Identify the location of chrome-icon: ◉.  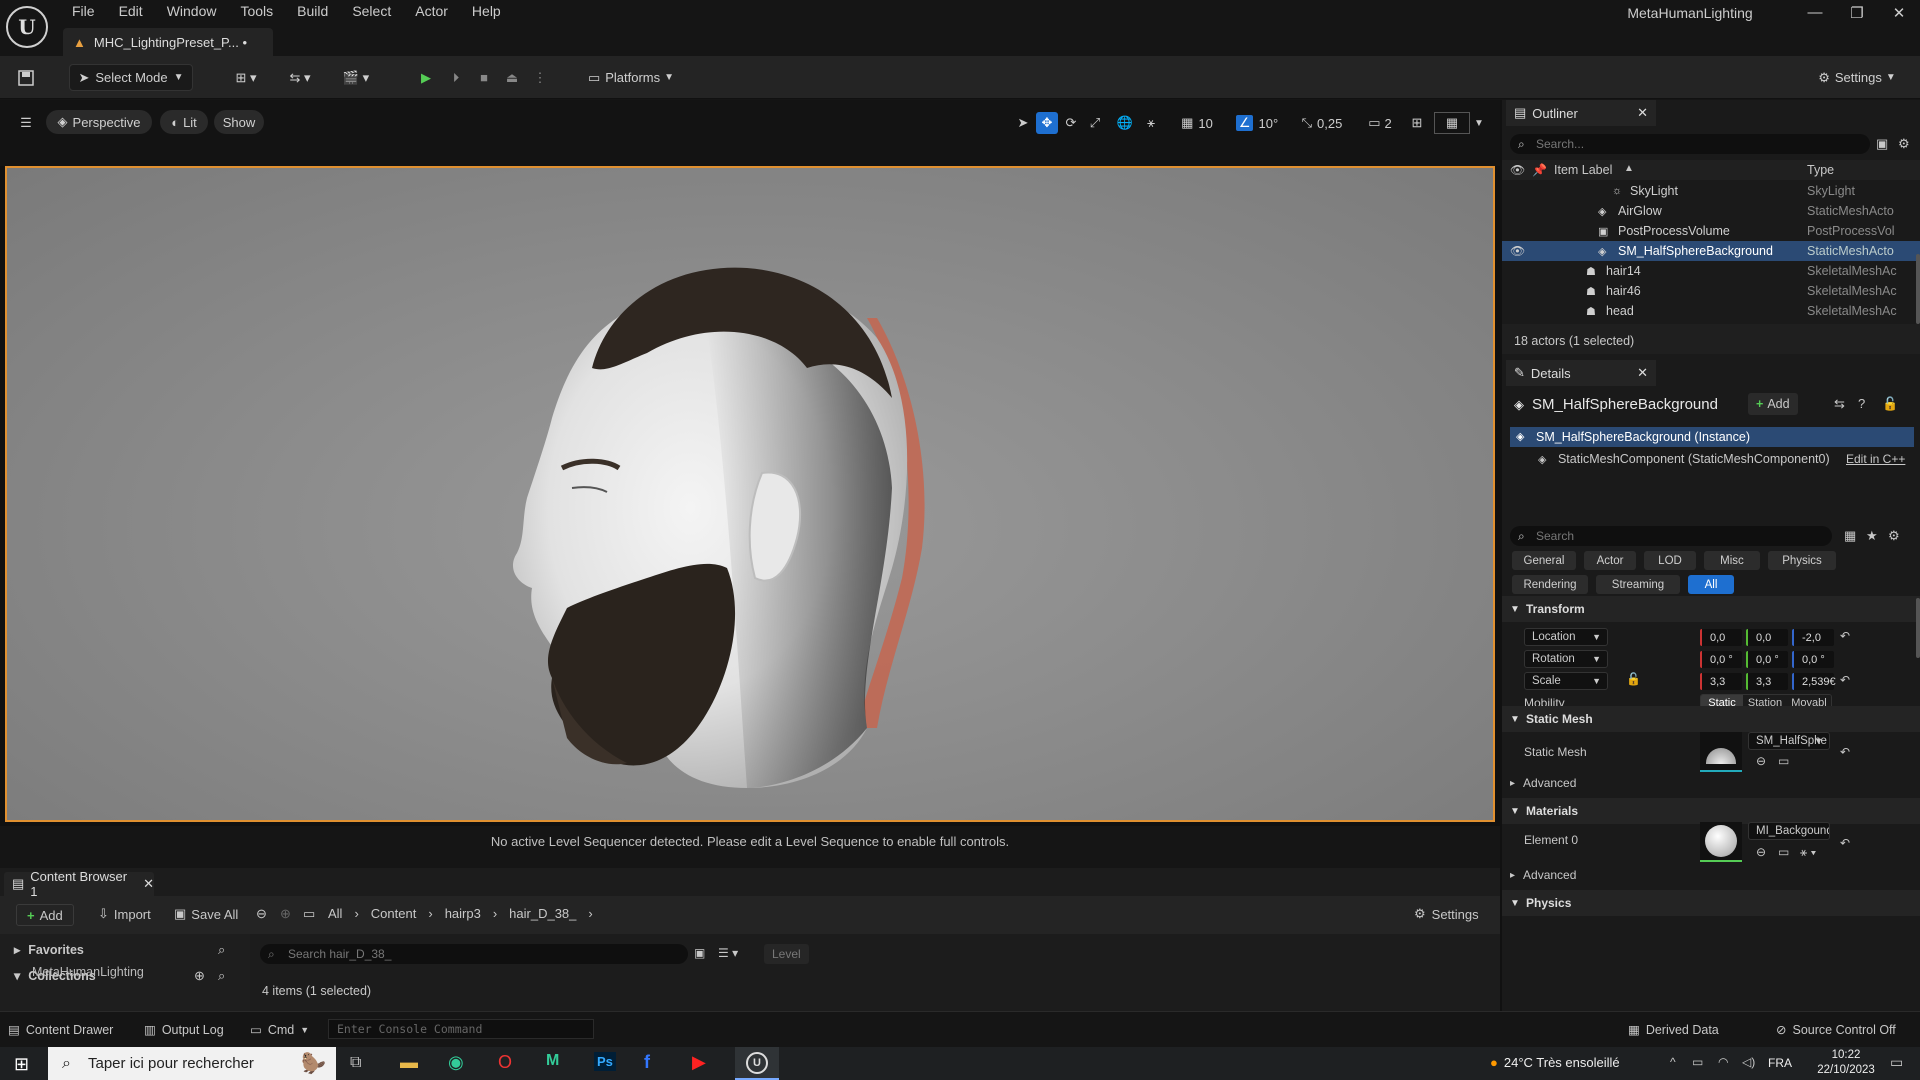
(456, 1062).